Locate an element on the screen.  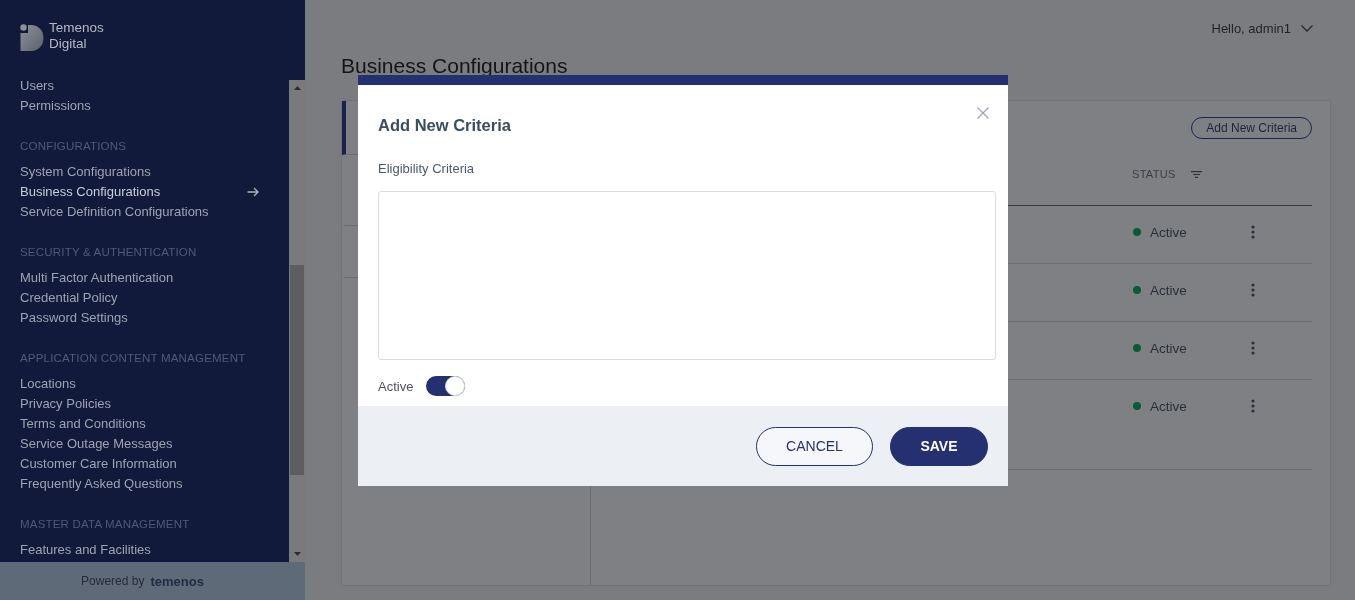
modal-title: Add New Criteria is located at coordinates (444, 125).